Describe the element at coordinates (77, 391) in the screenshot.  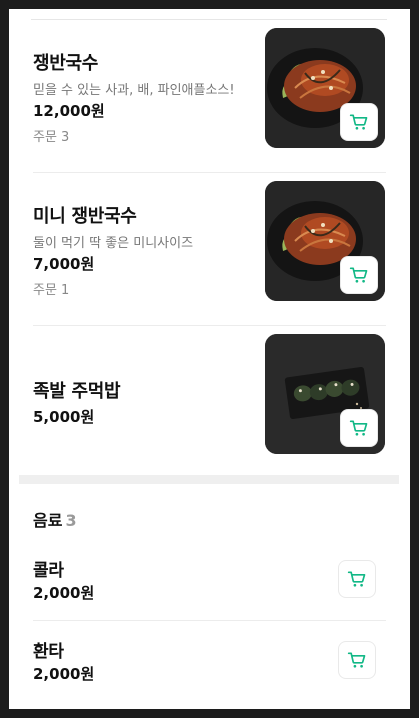
I see `menu-item-name: 족발 주먹밥` at that location.